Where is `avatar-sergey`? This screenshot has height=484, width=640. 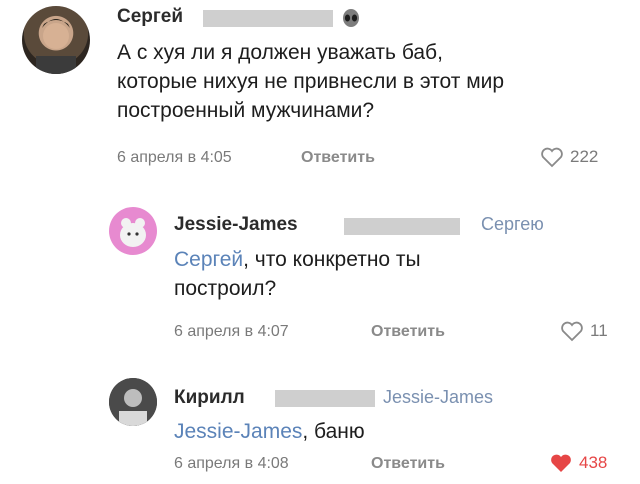 avatar-sergey is located at coordinates (56, 40).